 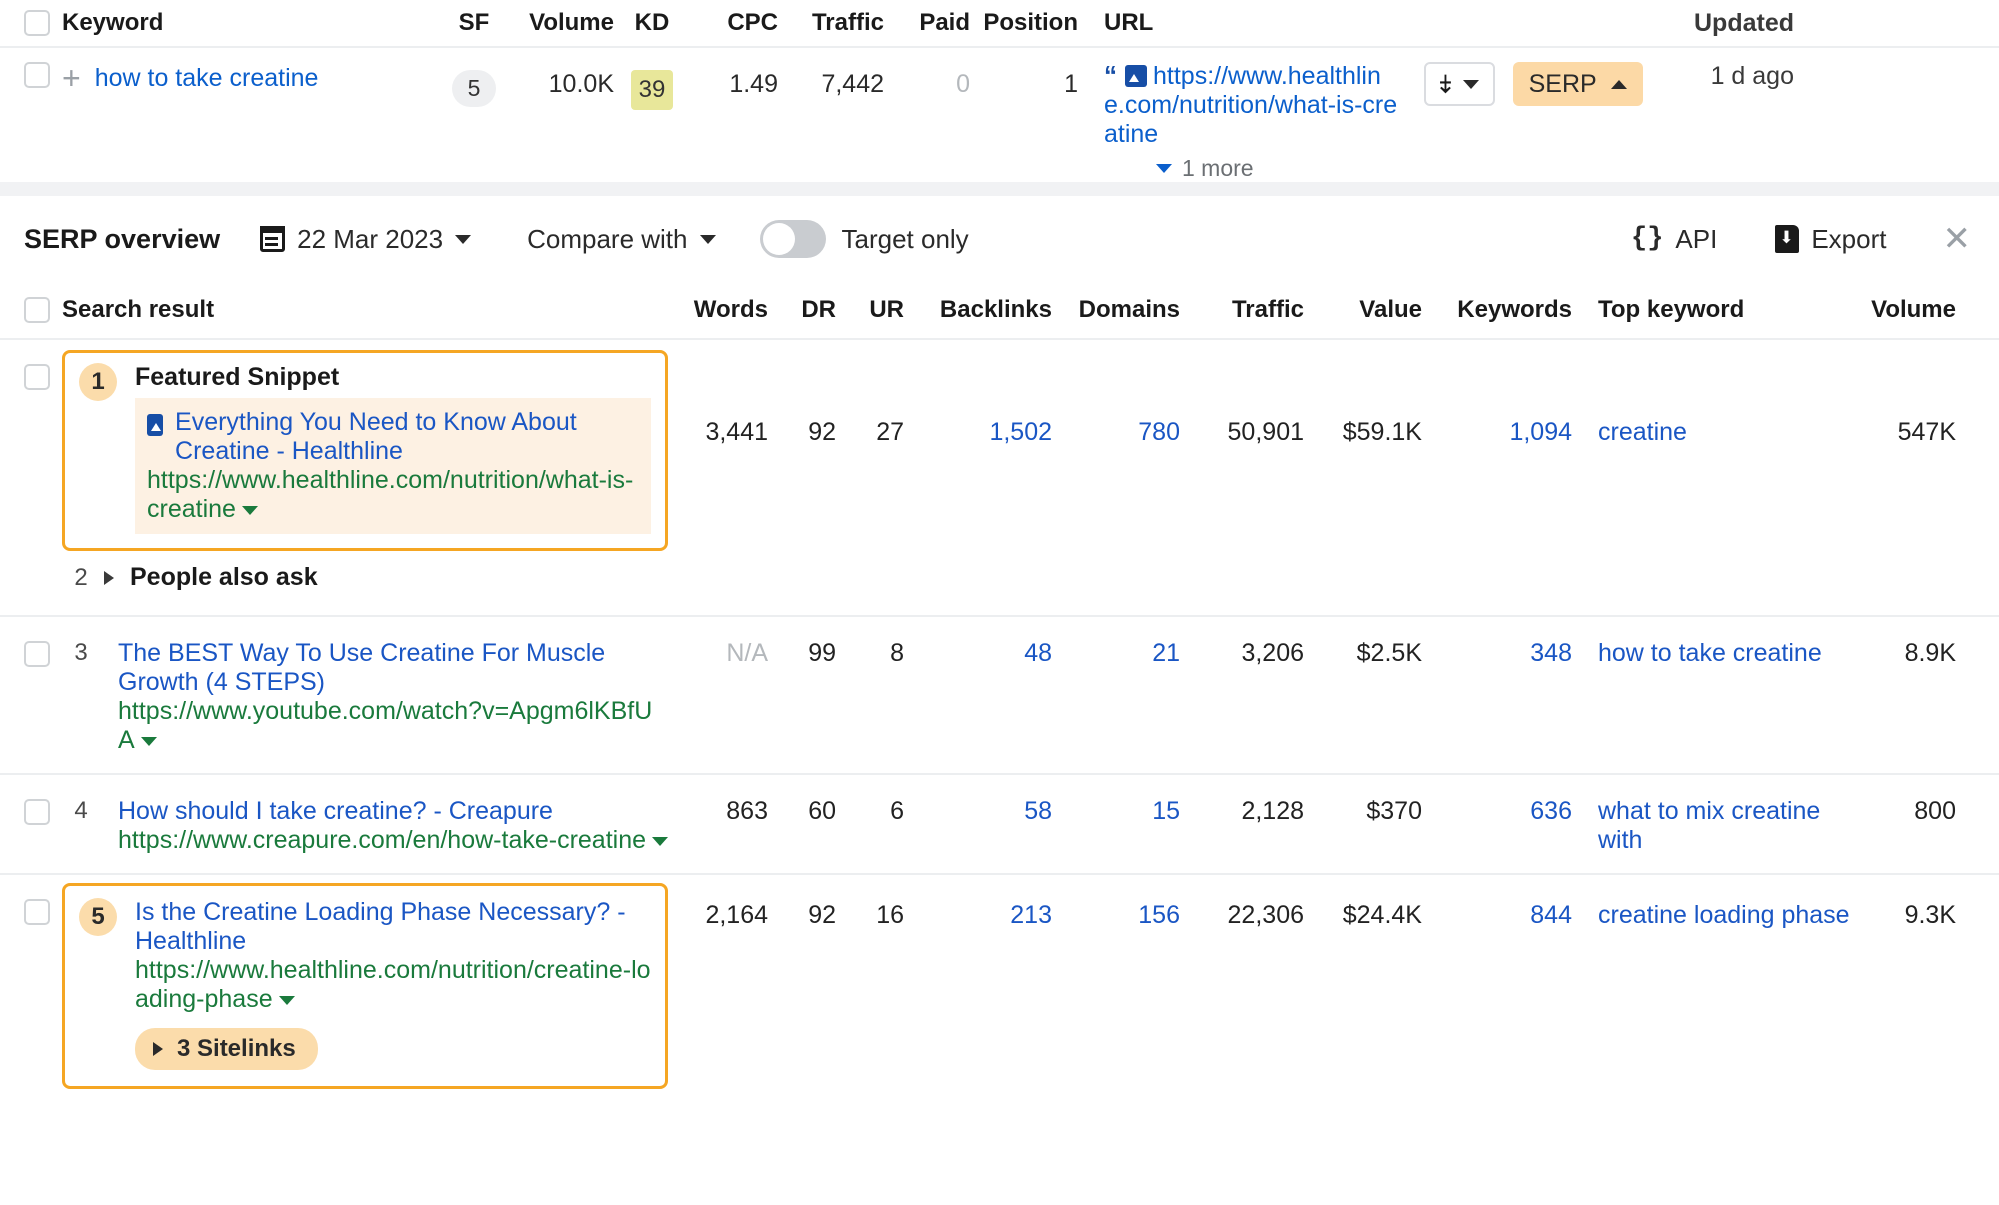 What do you see at coordinates (273, 239) in the screenshot?
I see `calendar-icon` at bounding box center [273, 239].